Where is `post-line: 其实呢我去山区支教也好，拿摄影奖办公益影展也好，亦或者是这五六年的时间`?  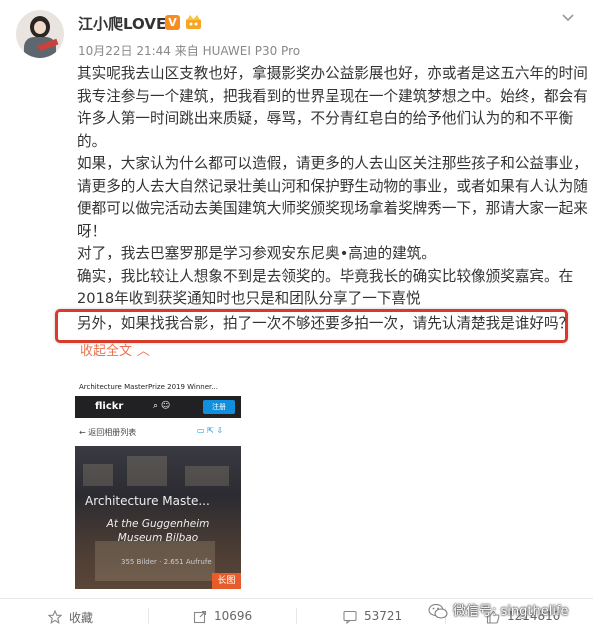 post-line: 其实呢我去山区支教也好，拿摄影奖办公益影展也好，亦或者是这五六年的时间 is located at coordinates (332, 73).